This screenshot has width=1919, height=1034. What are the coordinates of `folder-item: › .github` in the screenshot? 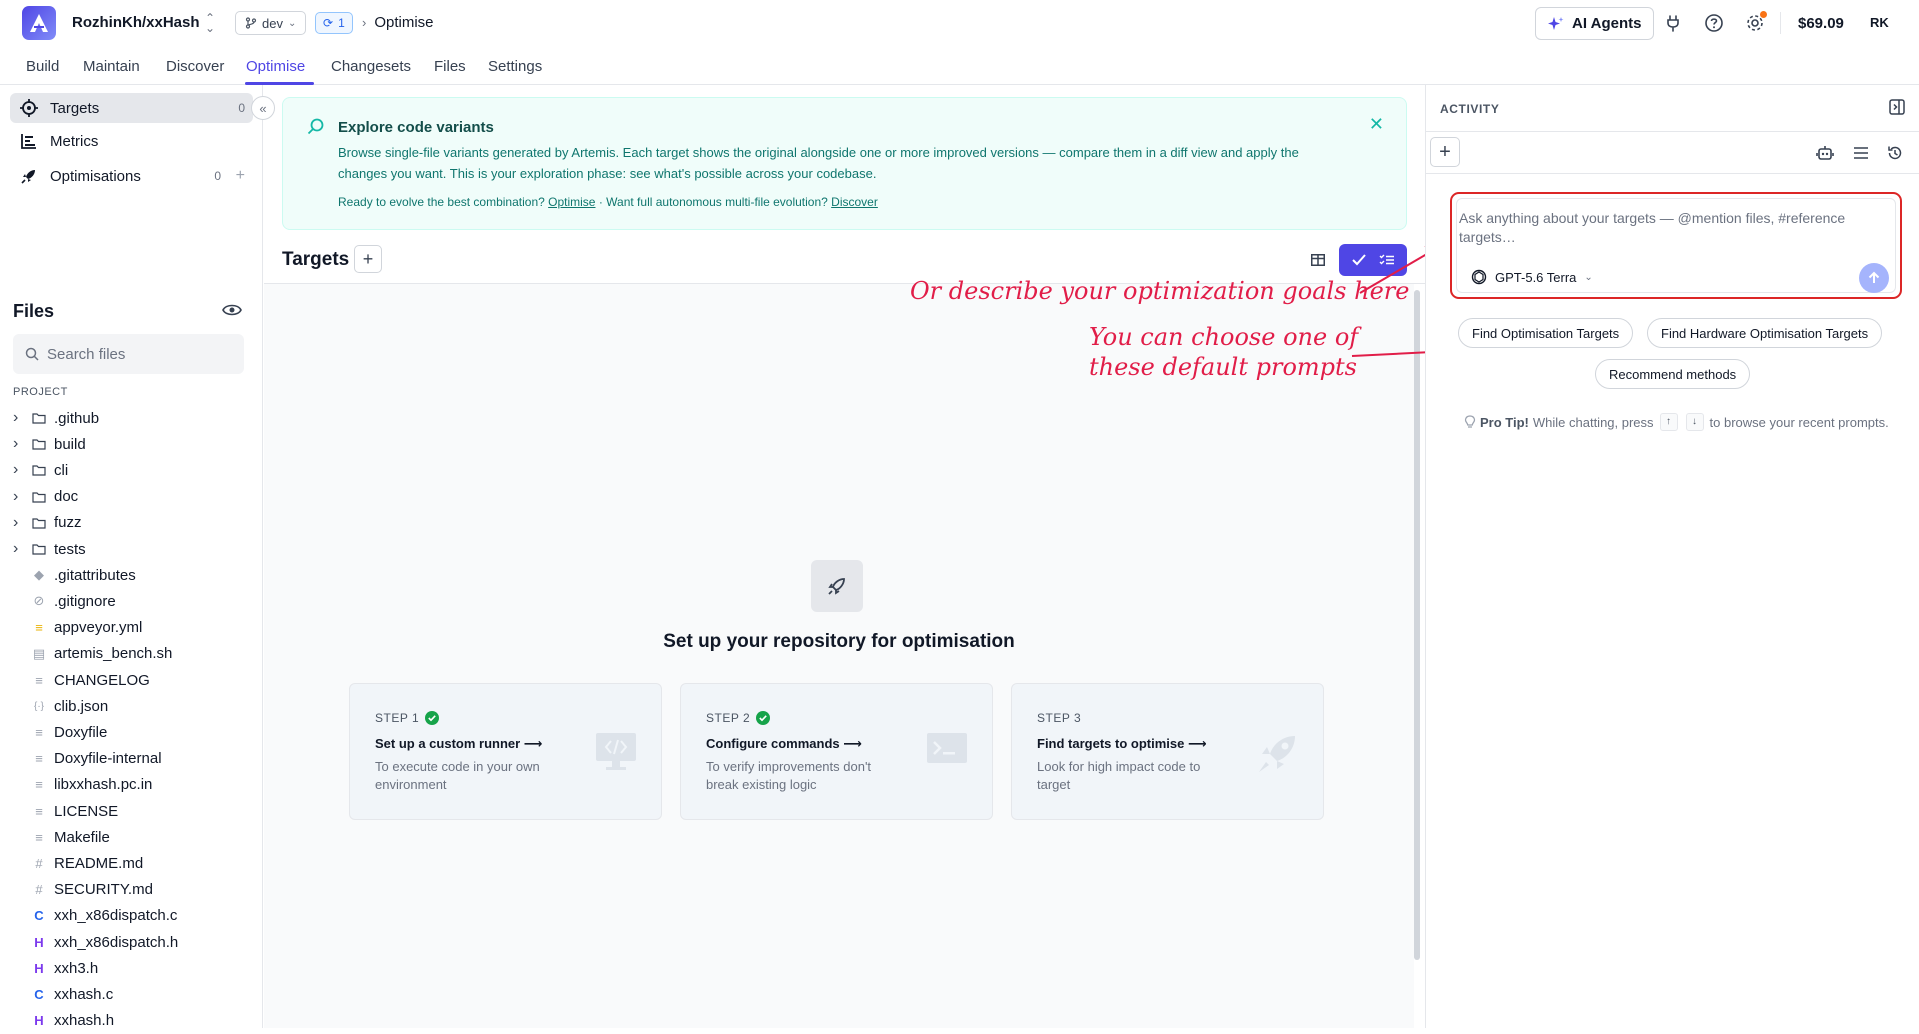 It's located at (131, 418).